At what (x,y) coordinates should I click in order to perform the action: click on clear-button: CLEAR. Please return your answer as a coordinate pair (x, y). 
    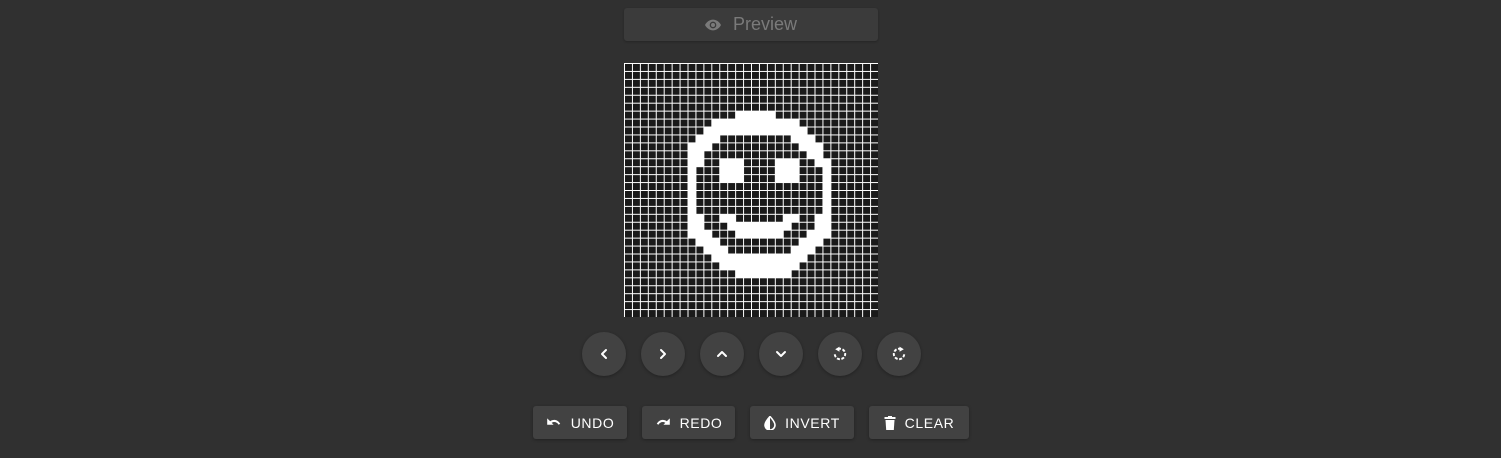
    Looking at the image, I should click on (919, 422).